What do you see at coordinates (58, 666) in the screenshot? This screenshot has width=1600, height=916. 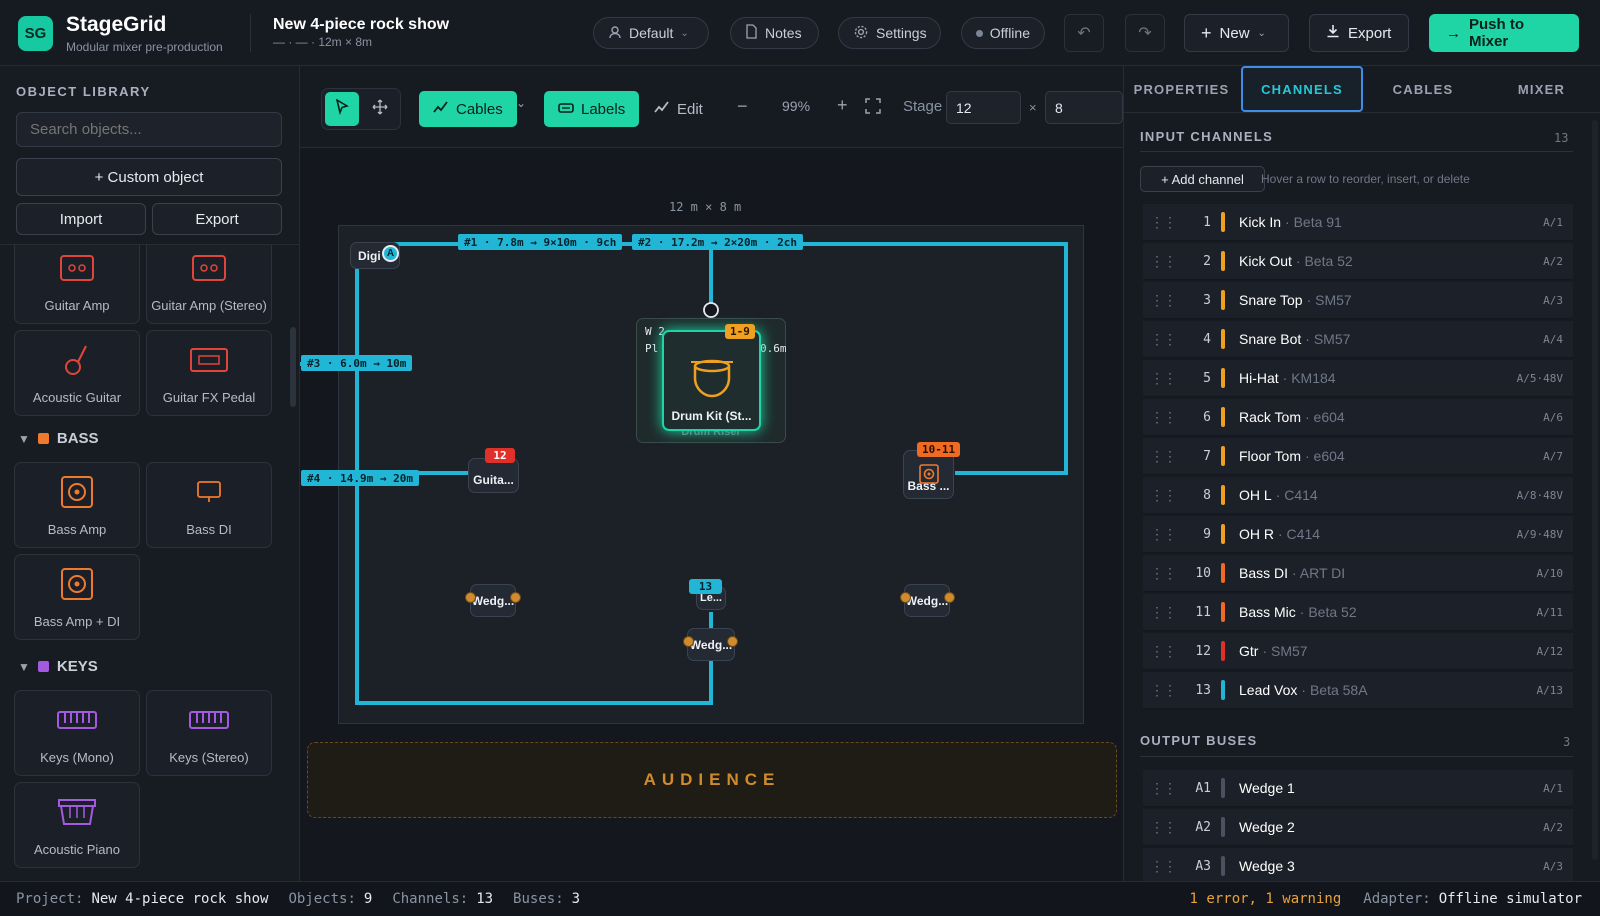 I see `category-keys: ▼ KEYS` at bounding box center [58, 666].